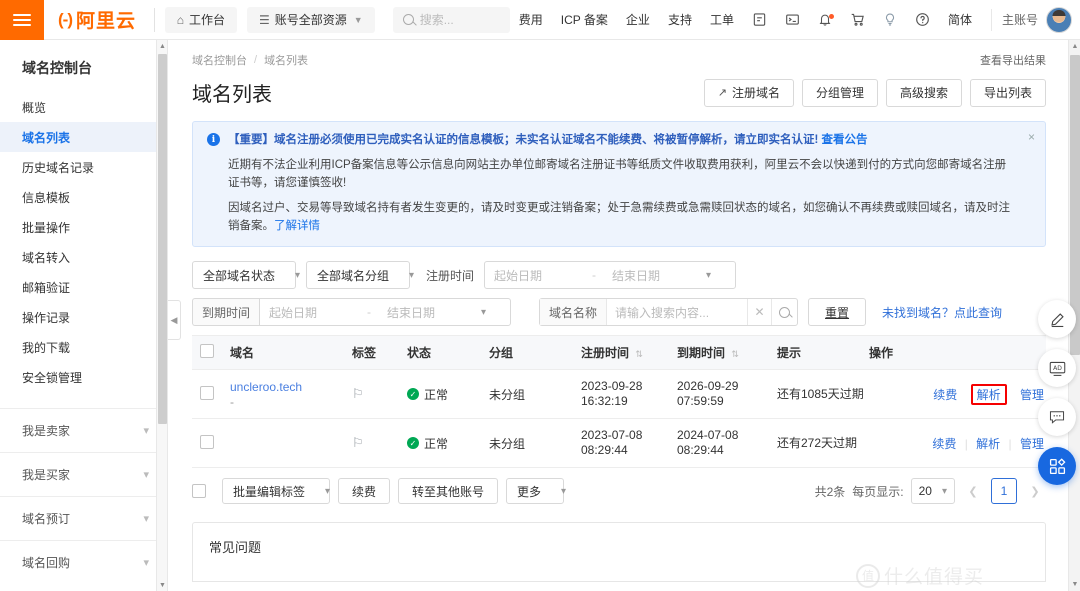 The image size is (1080, 591). Describe the element at coordinates (276, 491) in the screenshot. I see `batch-edit-tag-select: 批量编辑标签 ▾` at that location.